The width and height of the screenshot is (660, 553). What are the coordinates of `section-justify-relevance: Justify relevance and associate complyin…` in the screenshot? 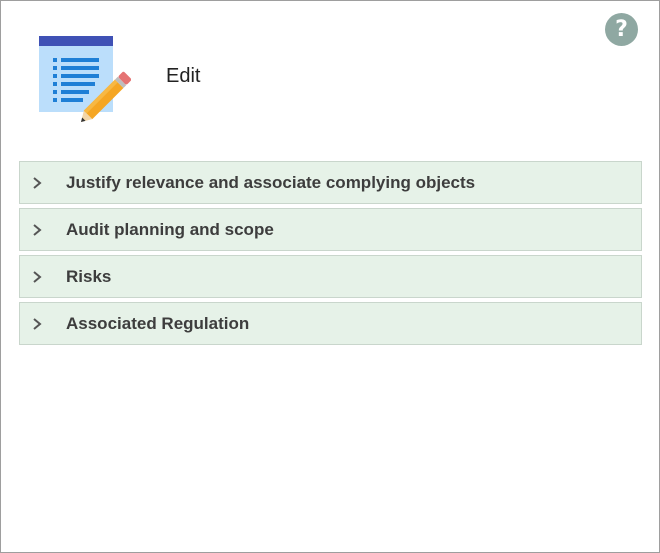 It's located at (330, 182).